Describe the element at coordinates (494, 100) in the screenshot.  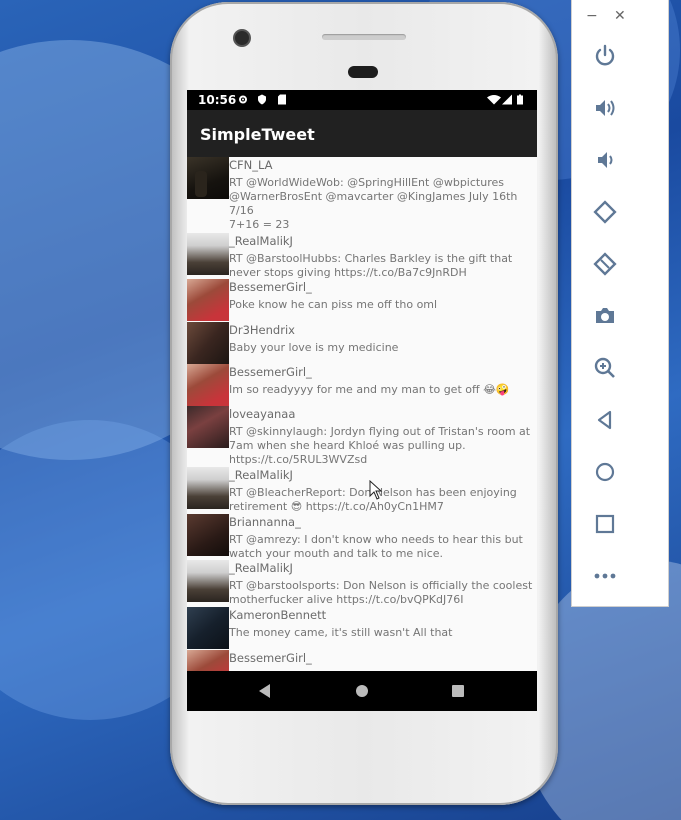
I see `wifi-icon` at that location.